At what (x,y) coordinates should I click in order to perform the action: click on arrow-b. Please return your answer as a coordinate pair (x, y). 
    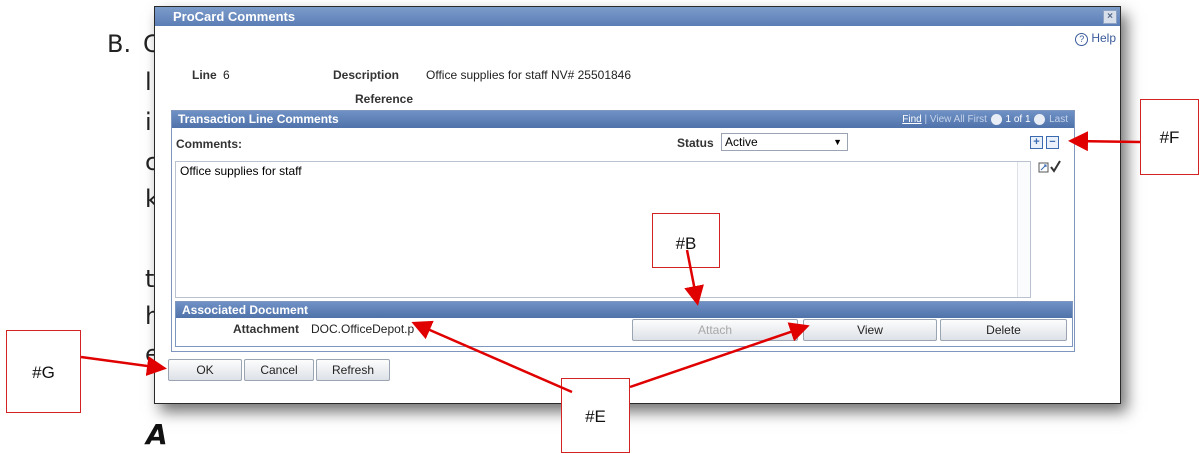
    Looking at the image, I should click on (694, 277).